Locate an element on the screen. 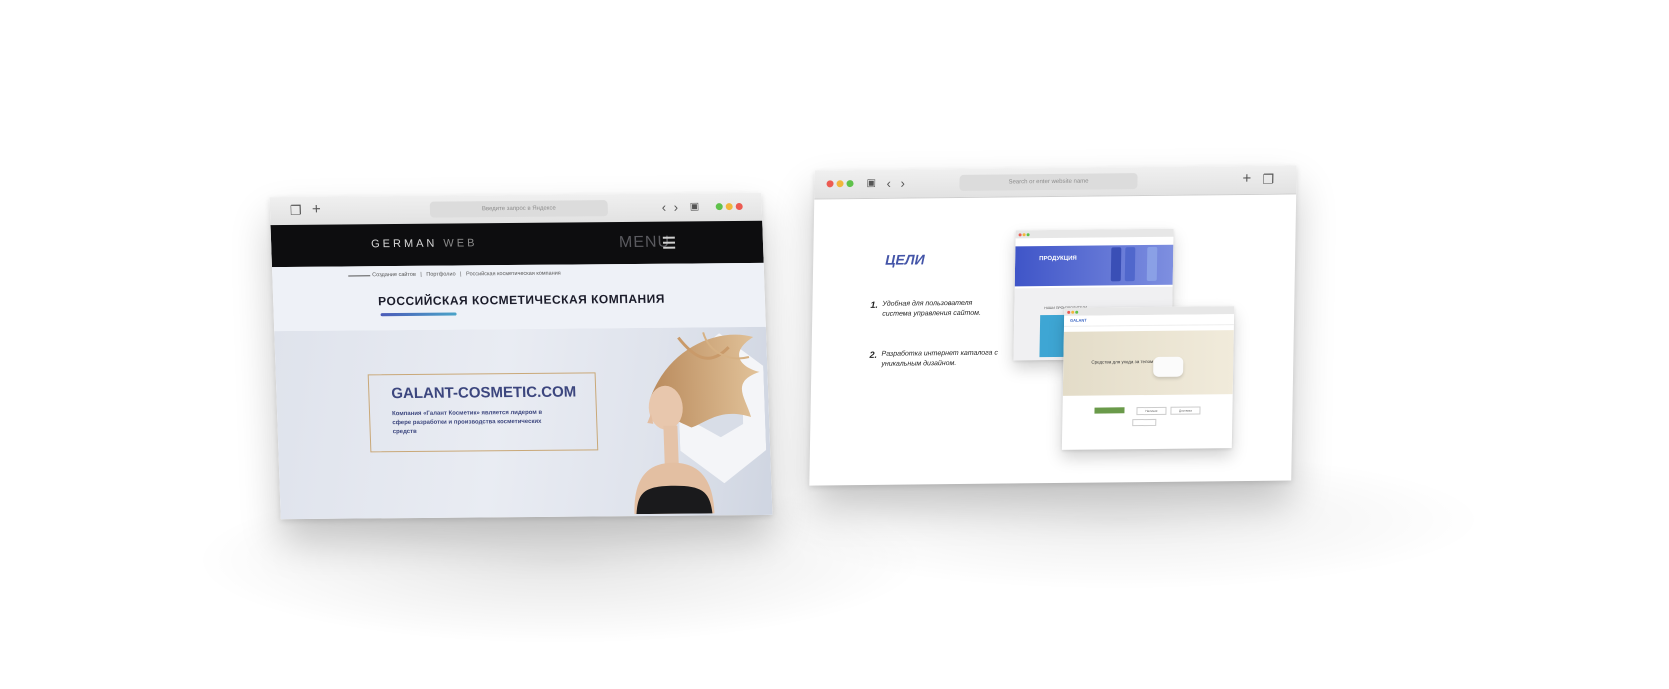 Image resolution: width=1669 pixels, height=689 pixels. cream-jar-image is located at coordinates (1168, 366).